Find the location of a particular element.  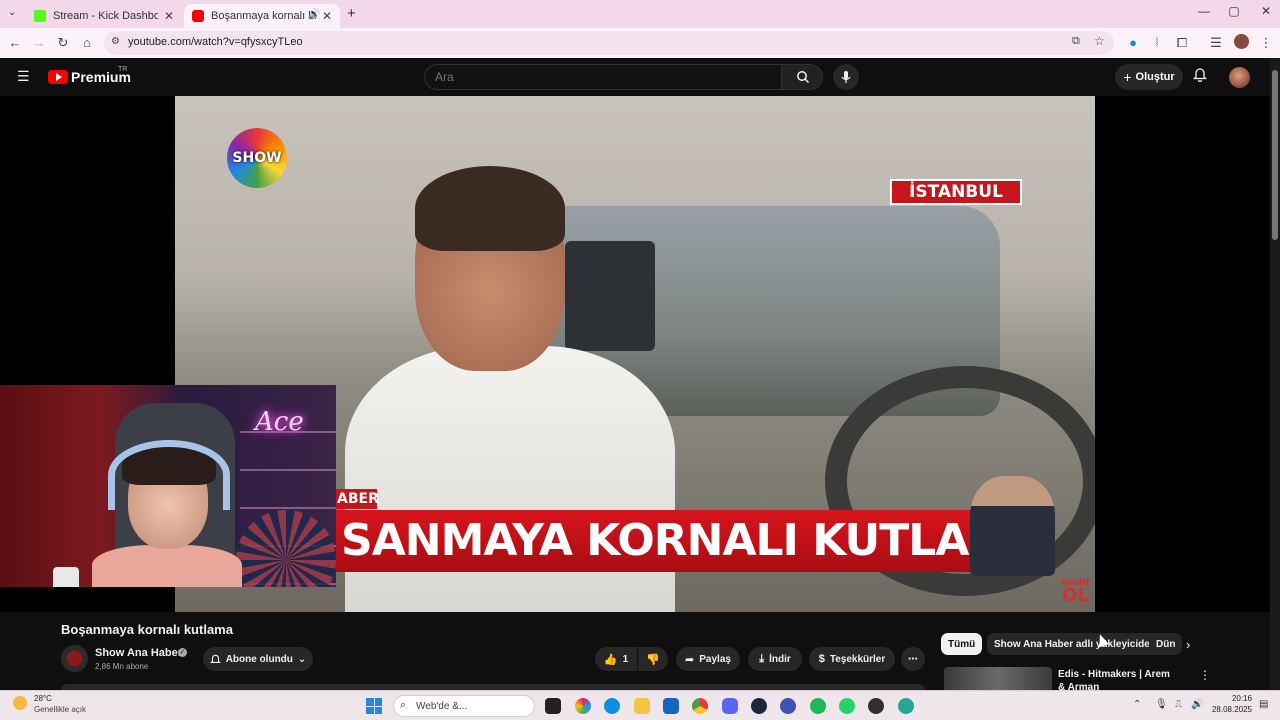

task-view-icon is located at coordinates (553, 706).